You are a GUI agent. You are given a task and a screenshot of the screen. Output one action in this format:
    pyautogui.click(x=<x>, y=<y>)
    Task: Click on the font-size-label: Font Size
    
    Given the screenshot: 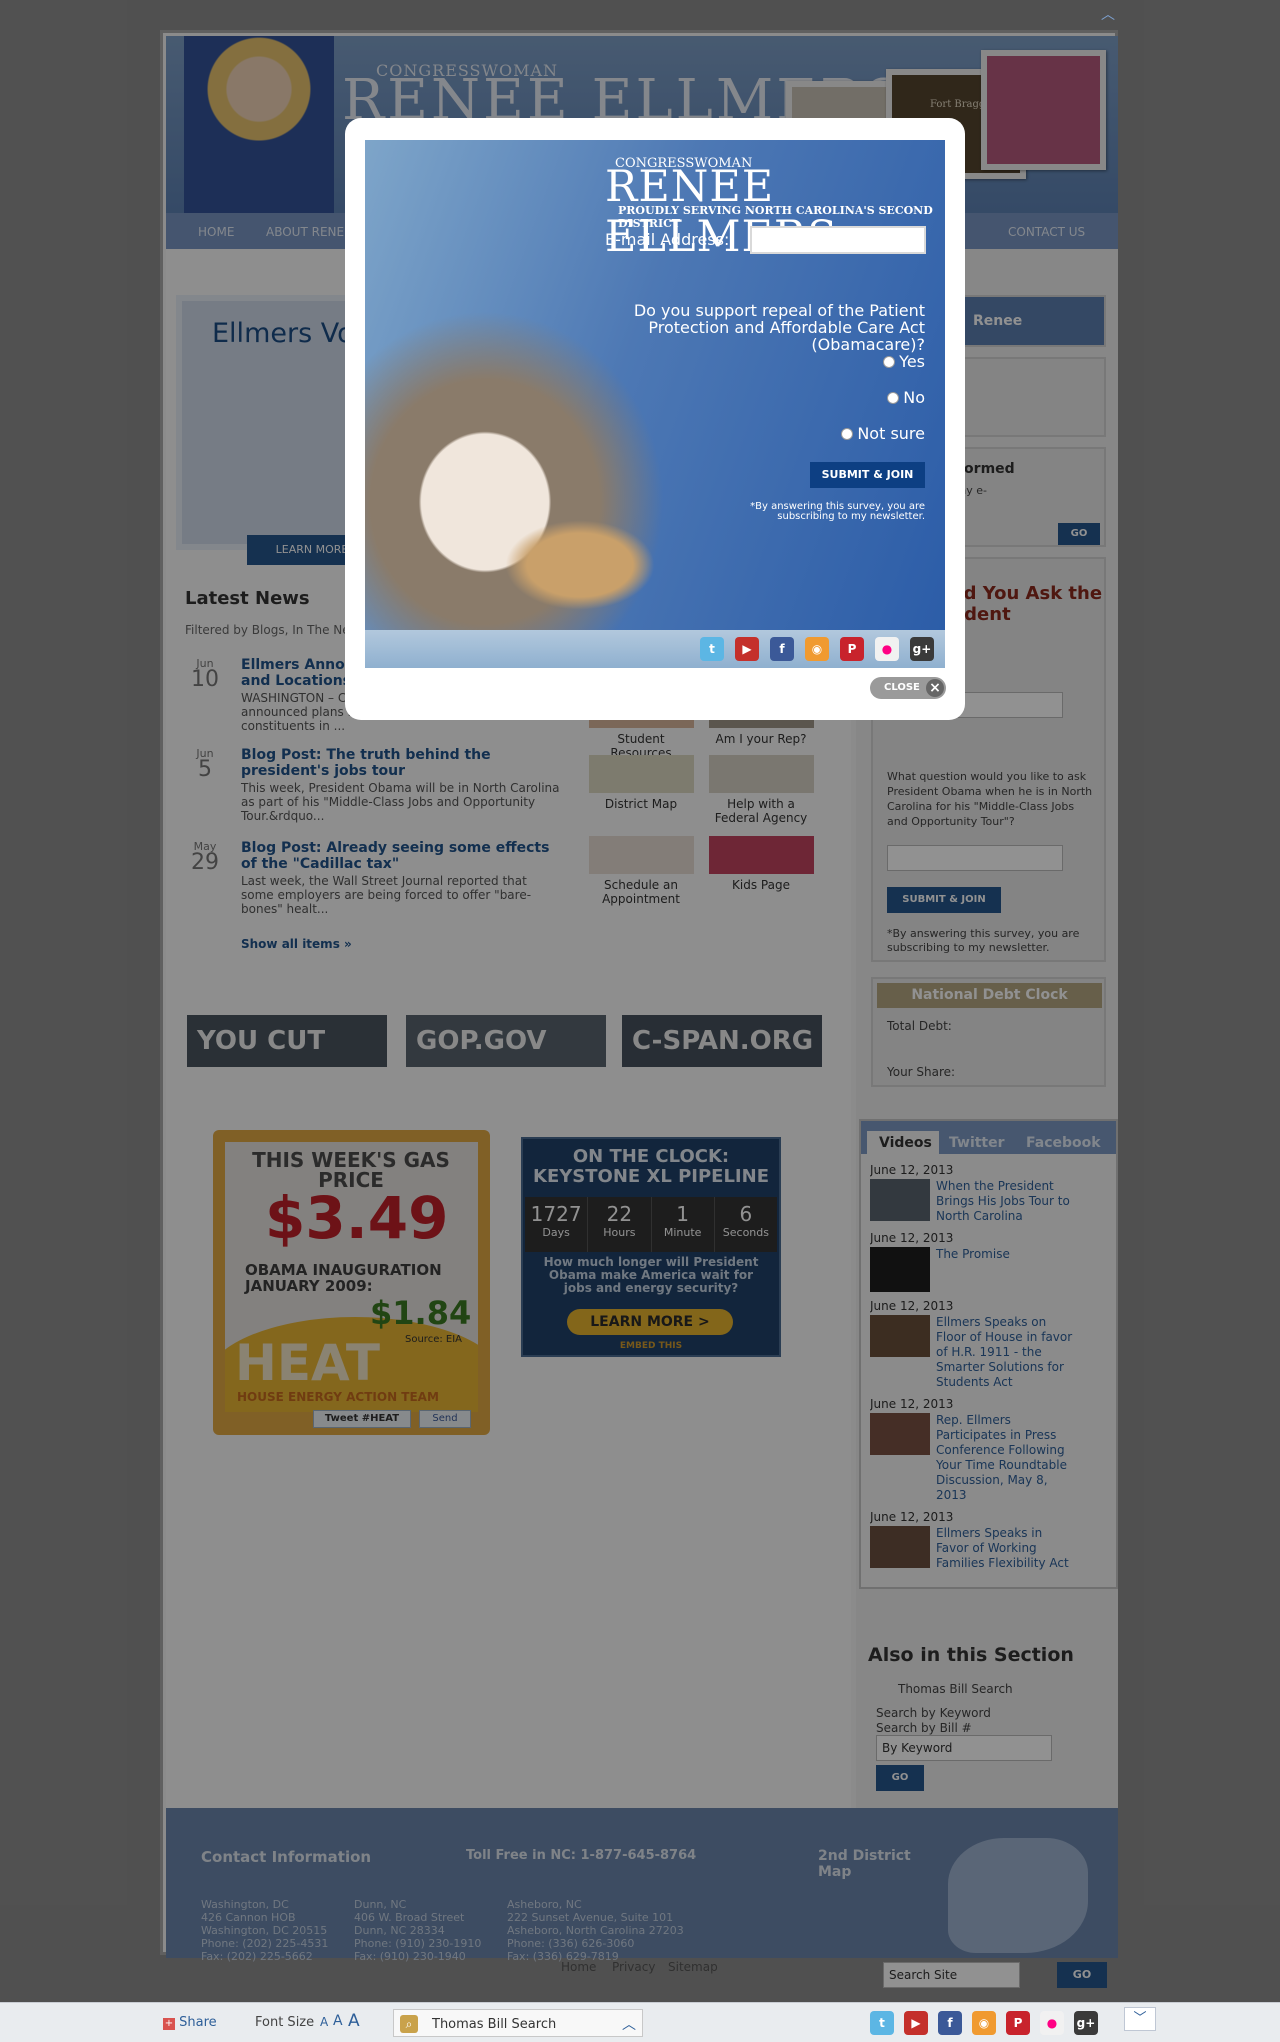 What is the action you would take?
    pyautogui.click(x=285, y=2022)
    